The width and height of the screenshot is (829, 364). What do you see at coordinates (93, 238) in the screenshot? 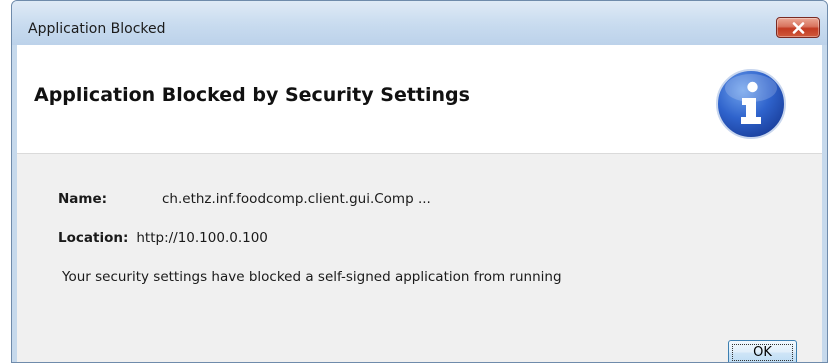
I see `location-label: Location:` at bounding box center [93, 238].